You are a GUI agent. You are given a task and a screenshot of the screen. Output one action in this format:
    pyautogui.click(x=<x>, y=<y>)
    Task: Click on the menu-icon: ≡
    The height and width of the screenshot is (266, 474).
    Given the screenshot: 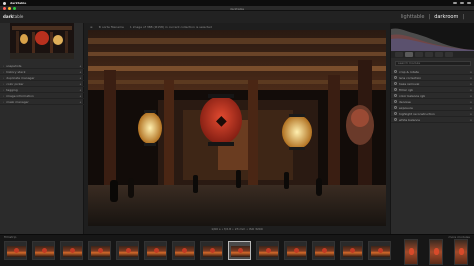 What is the action you would take?
    pyautogui.click(x=91, y=27)
    